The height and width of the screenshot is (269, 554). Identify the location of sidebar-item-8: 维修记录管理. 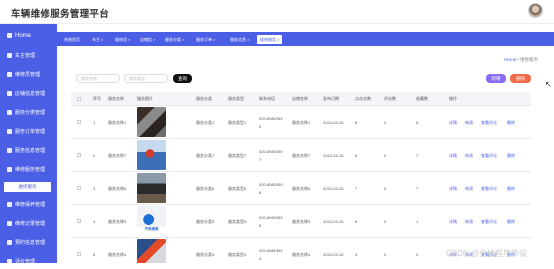
(28, 223).